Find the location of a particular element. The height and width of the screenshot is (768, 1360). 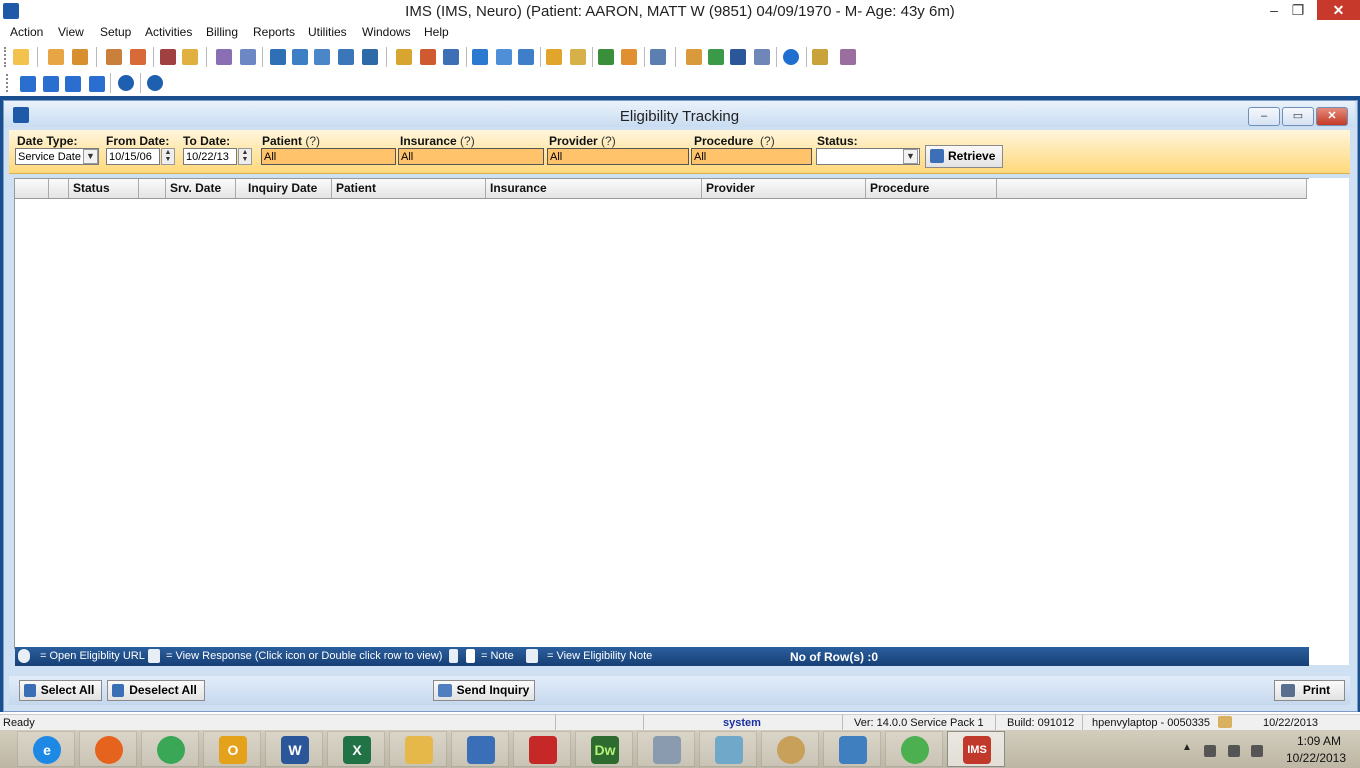

taskbar-ims: IMS is located at coordinates (976, 749).